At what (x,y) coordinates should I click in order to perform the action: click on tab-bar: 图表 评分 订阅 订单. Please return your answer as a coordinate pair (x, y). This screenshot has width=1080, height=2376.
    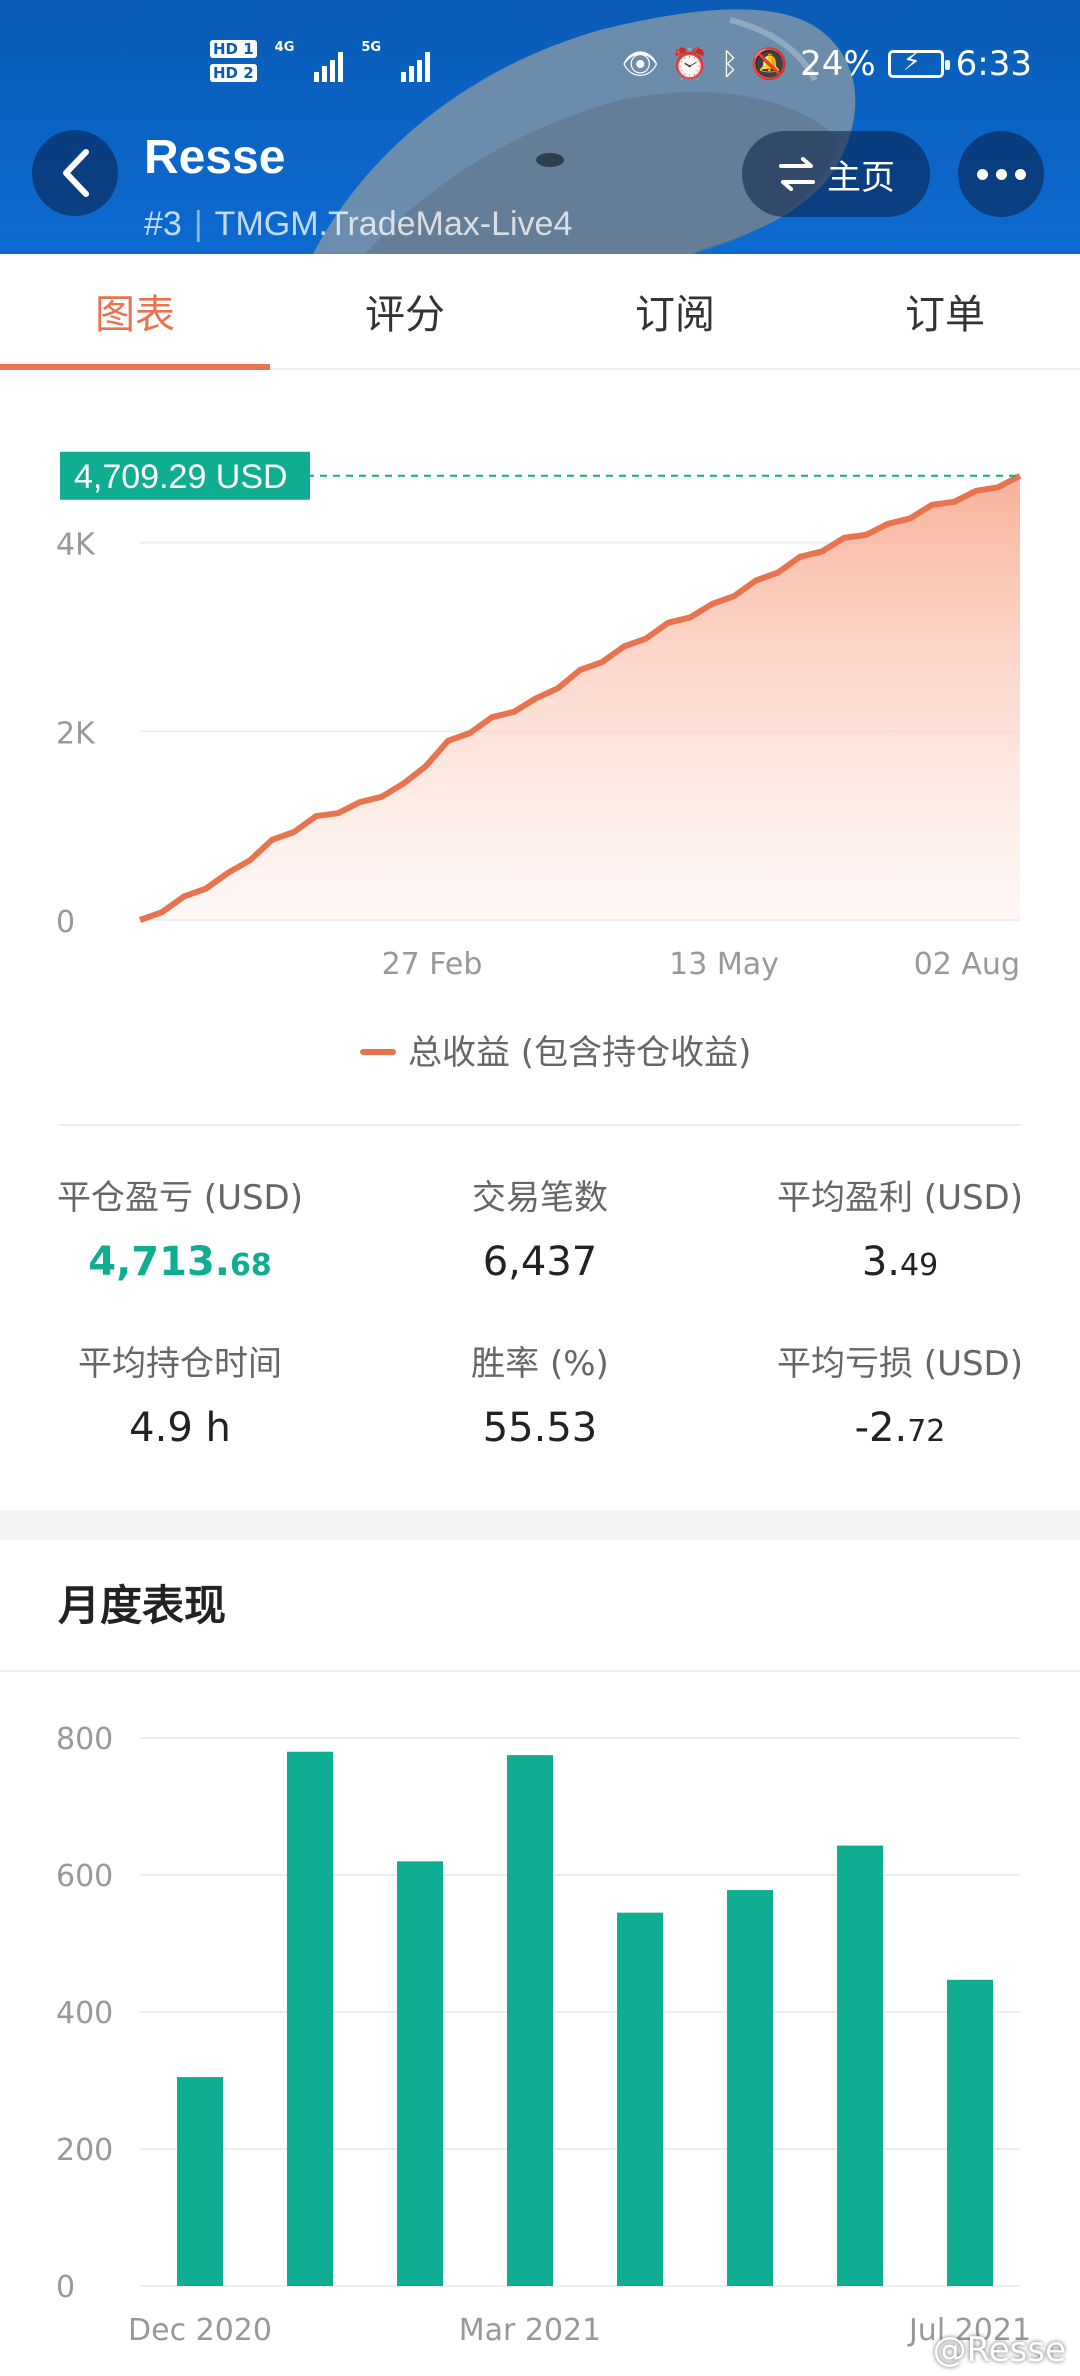
    Looking at the image, I should click on (540, 312).